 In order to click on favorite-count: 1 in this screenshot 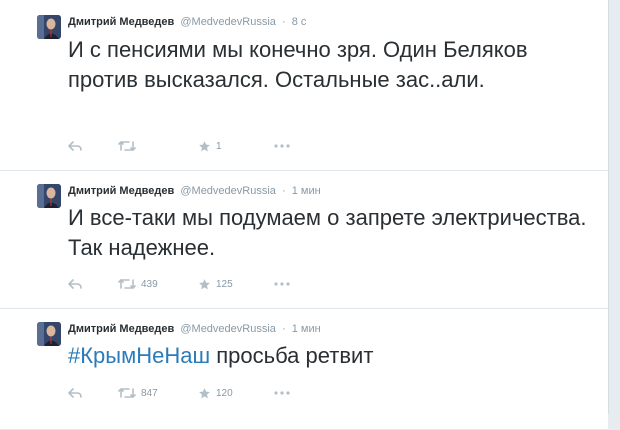, I will do `click(219, 146)`.